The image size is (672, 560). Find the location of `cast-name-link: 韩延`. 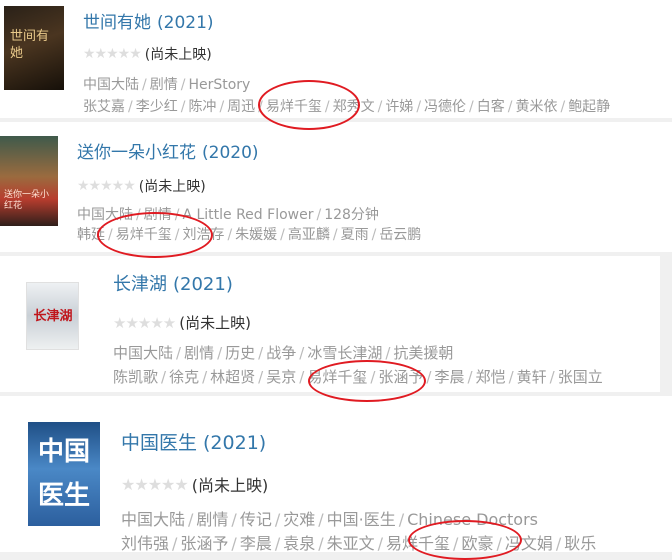

cast-name-link: 韩延 is located at coordinates (91, 235).